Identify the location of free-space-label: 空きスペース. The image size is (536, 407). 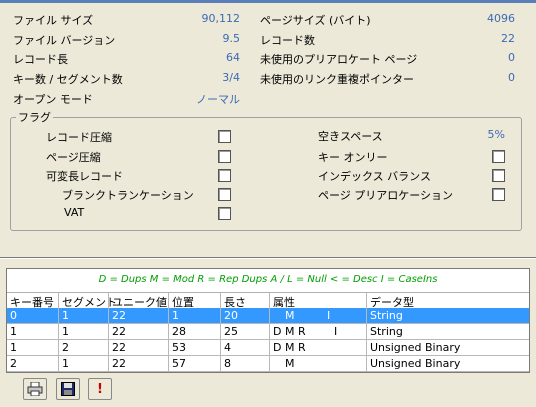
(350, 136).